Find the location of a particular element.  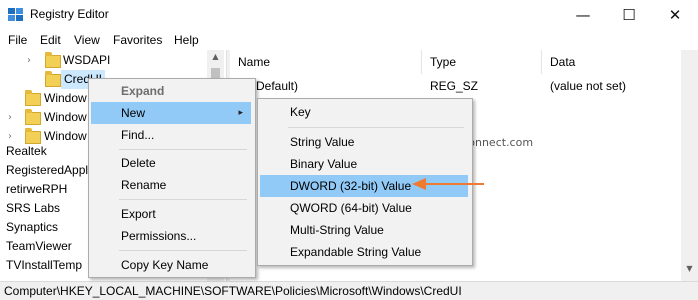

scroll-up-icon: ▲ is located at coordinates (215, 56).